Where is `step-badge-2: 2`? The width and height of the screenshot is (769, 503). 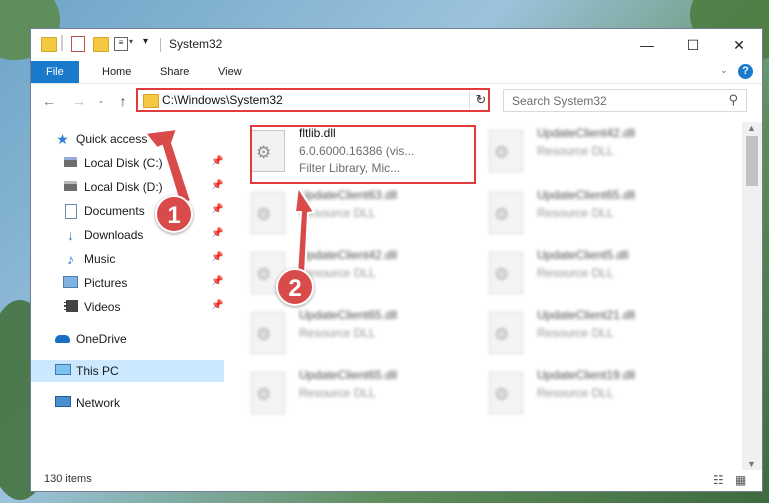 step-badge-2: 2 is located at coordinates (295, 287).